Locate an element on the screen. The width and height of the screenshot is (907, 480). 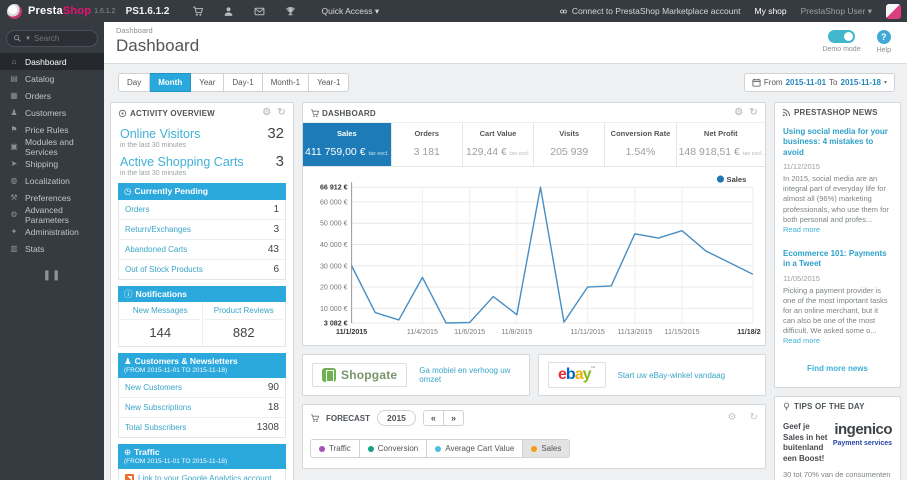
prestashop-logo is located at coordinates (14, 11).